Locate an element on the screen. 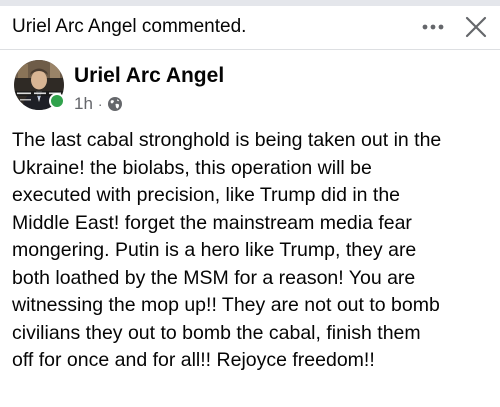 The height and width of the screenshot is (407, 500). author-name: Uriel Arc Angel is located at coordinates (149, 76).